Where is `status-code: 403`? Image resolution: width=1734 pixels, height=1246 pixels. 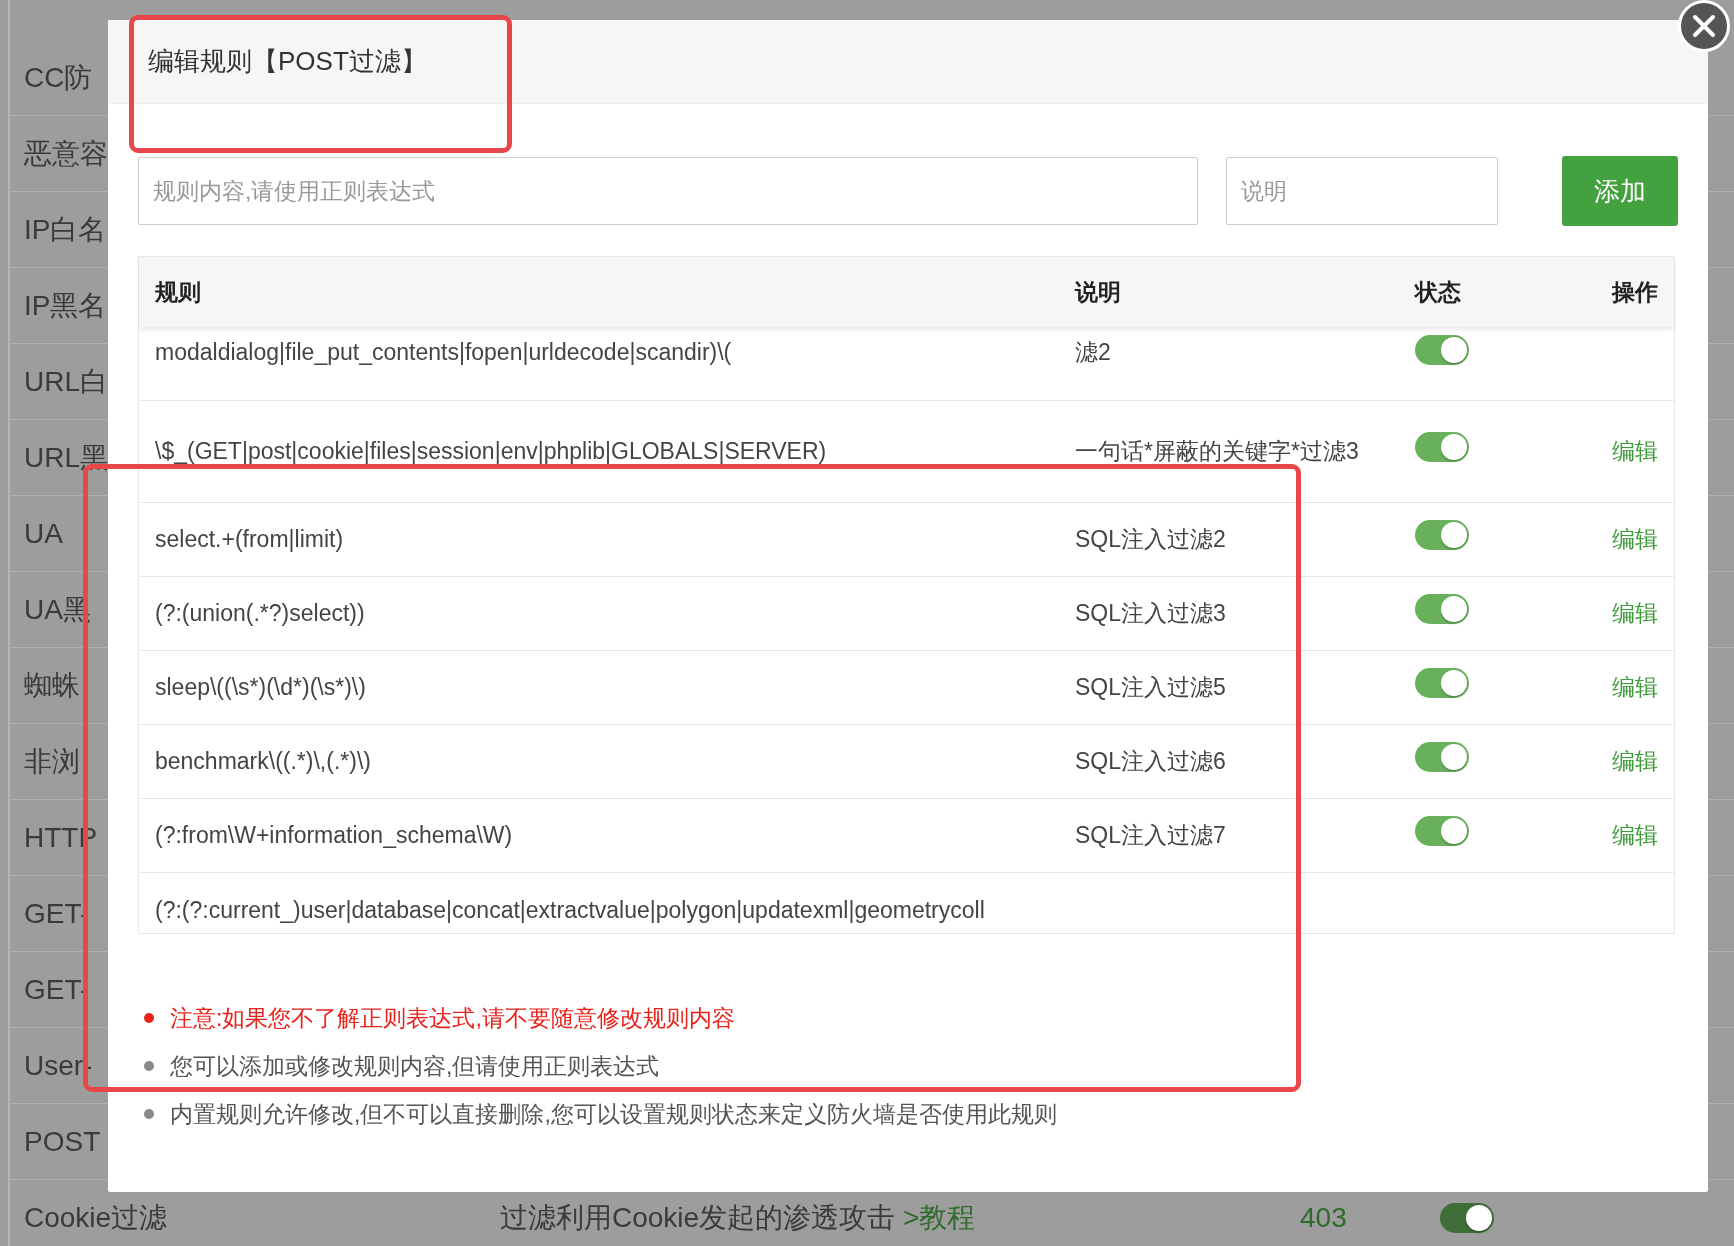
status-code: 403 is located at coordinates (1324, 1217).